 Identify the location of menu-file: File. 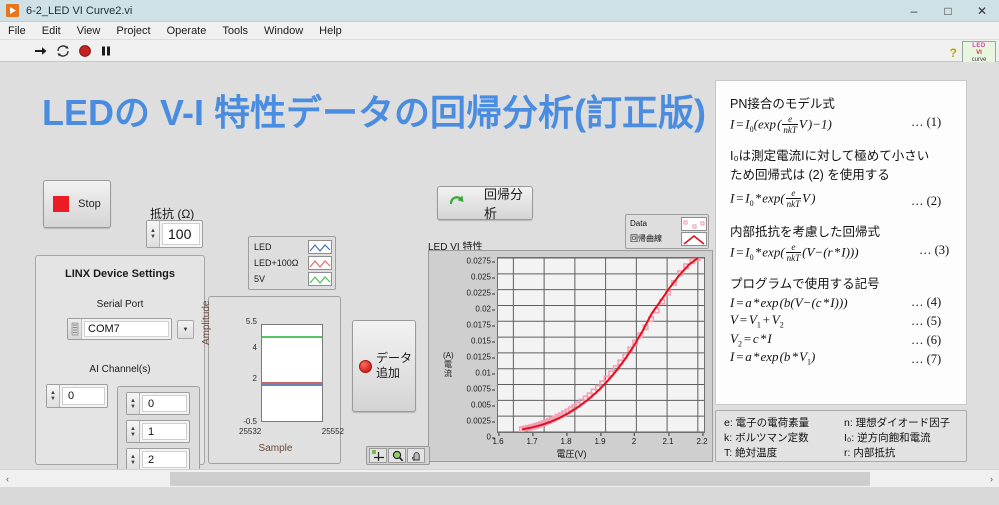
(17, 31).